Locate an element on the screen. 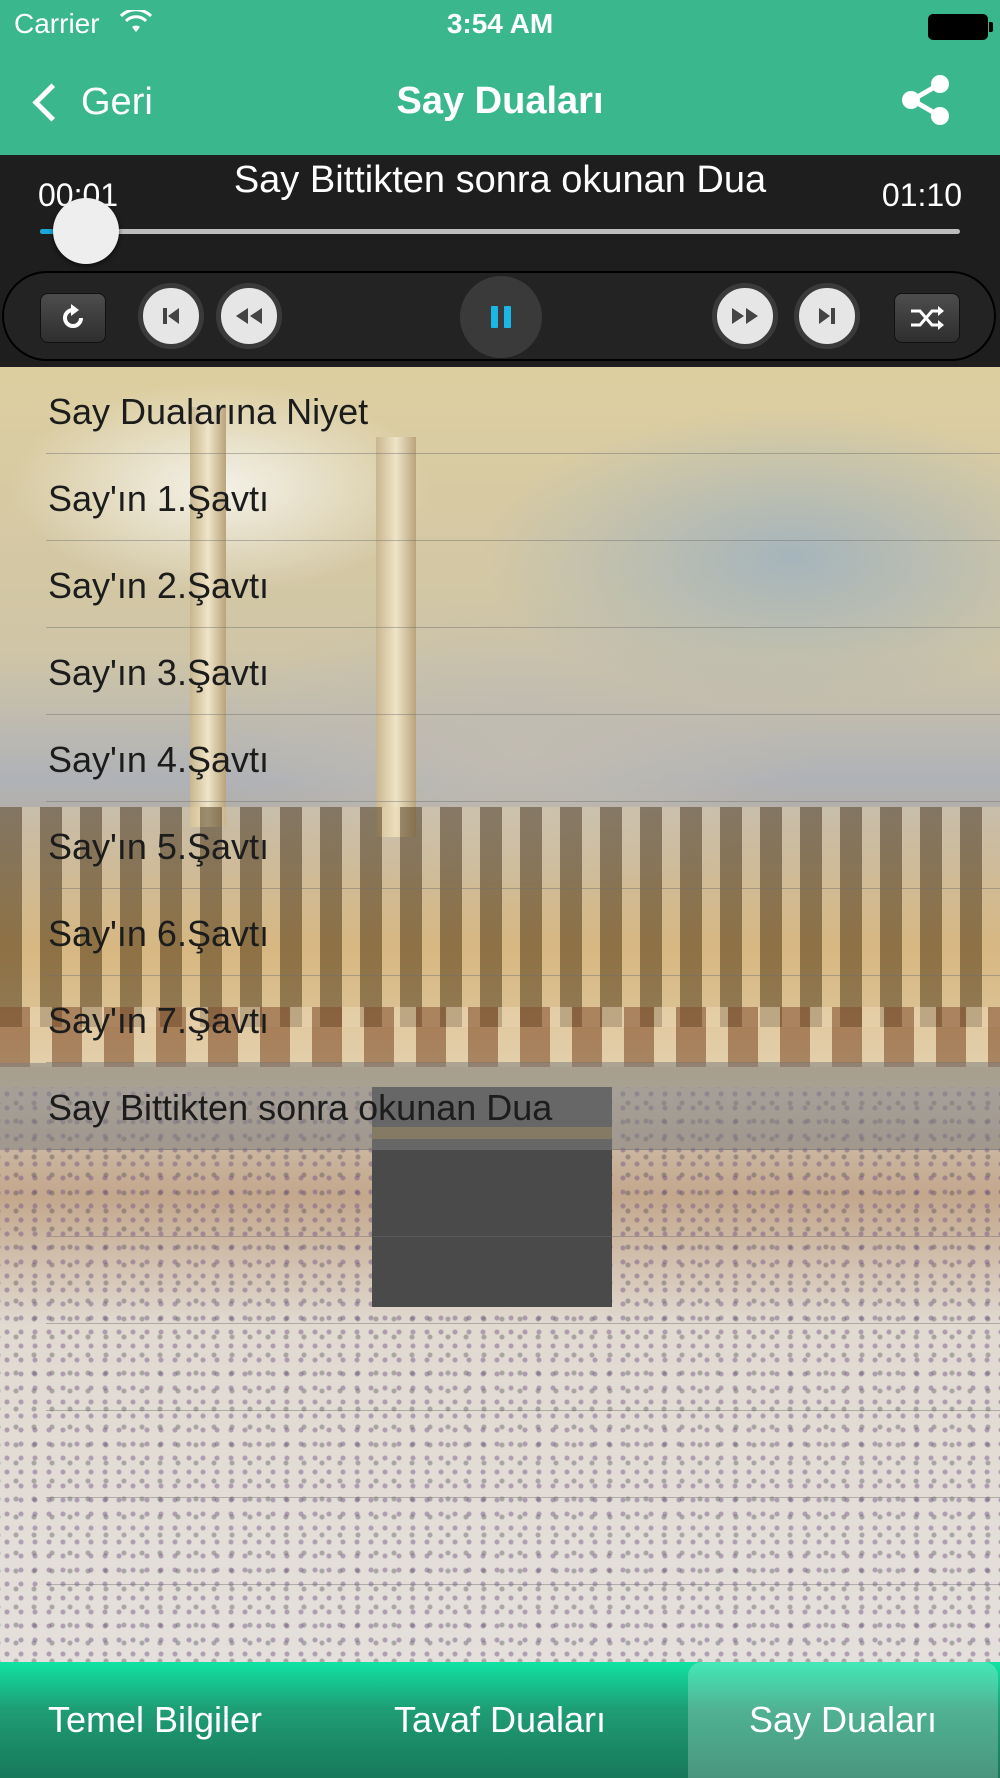  fast-forward-icon is located at coordinates (745, 316).